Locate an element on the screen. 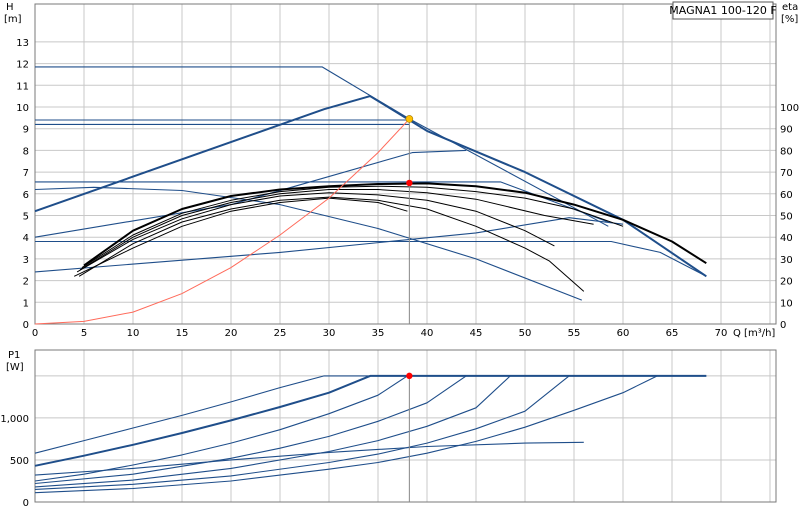 The image size is (800, 520). y-tick-label: 9 is located at coordinates (26, 130).